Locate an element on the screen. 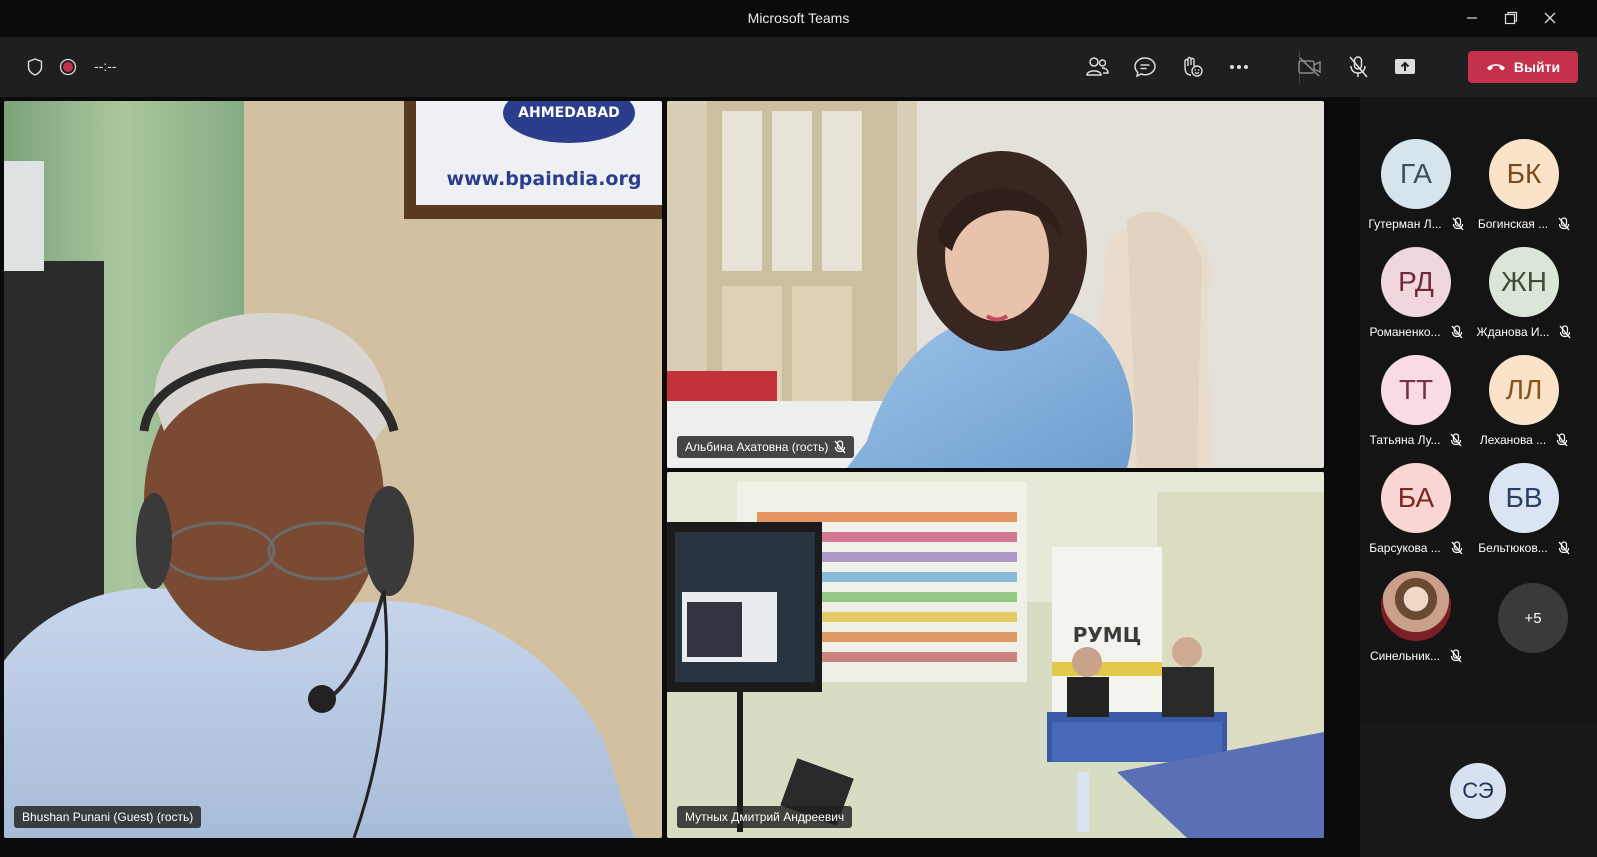 The image size is (1597, 857). avatar-initials: ЖН is located at coordinates (1524, 281).